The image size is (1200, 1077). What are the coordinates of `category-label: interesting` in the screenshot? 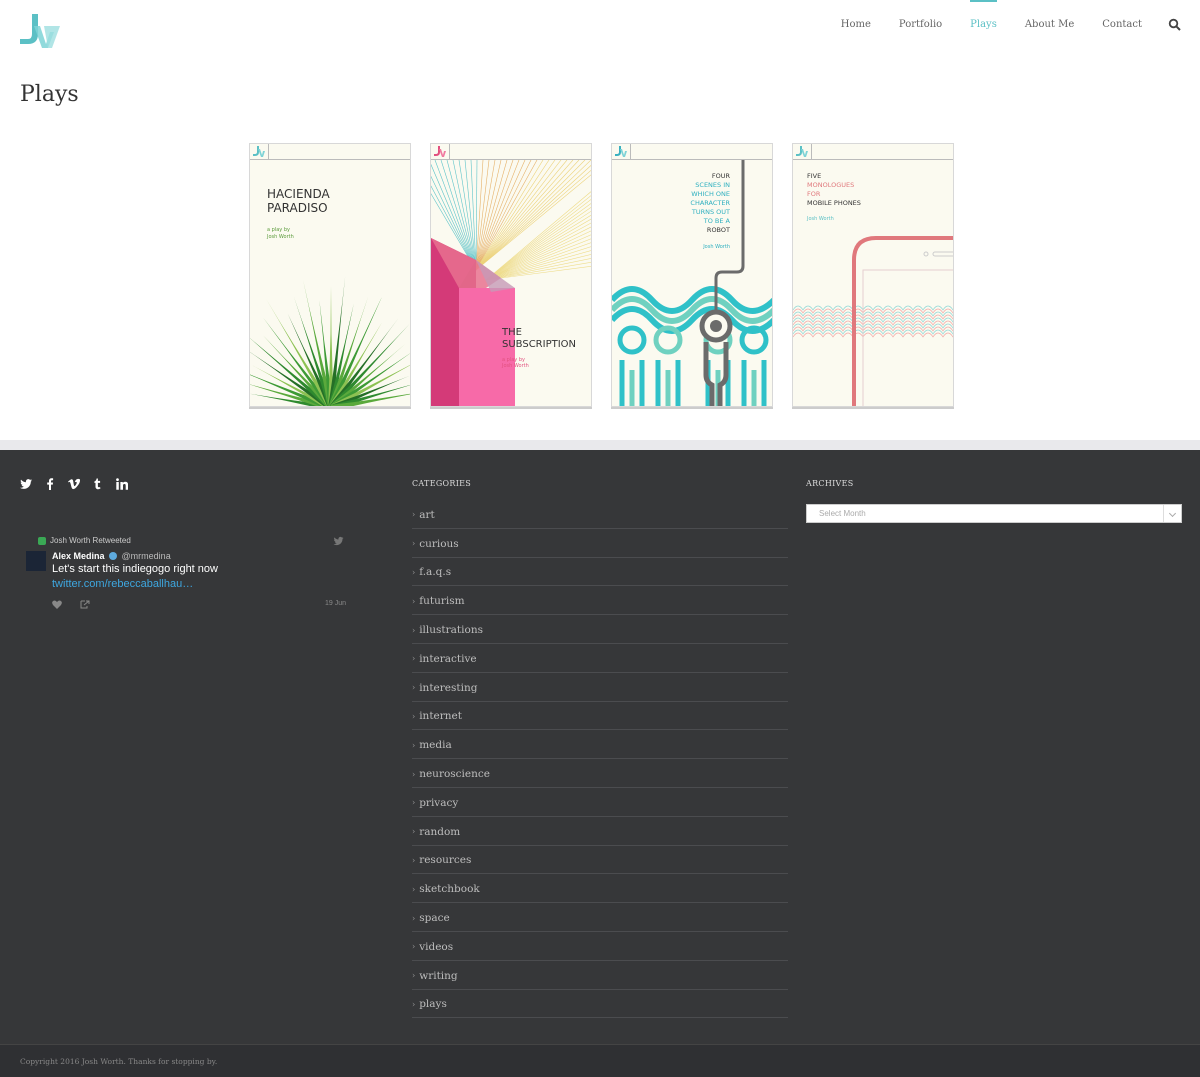 It's located at (448, 687).